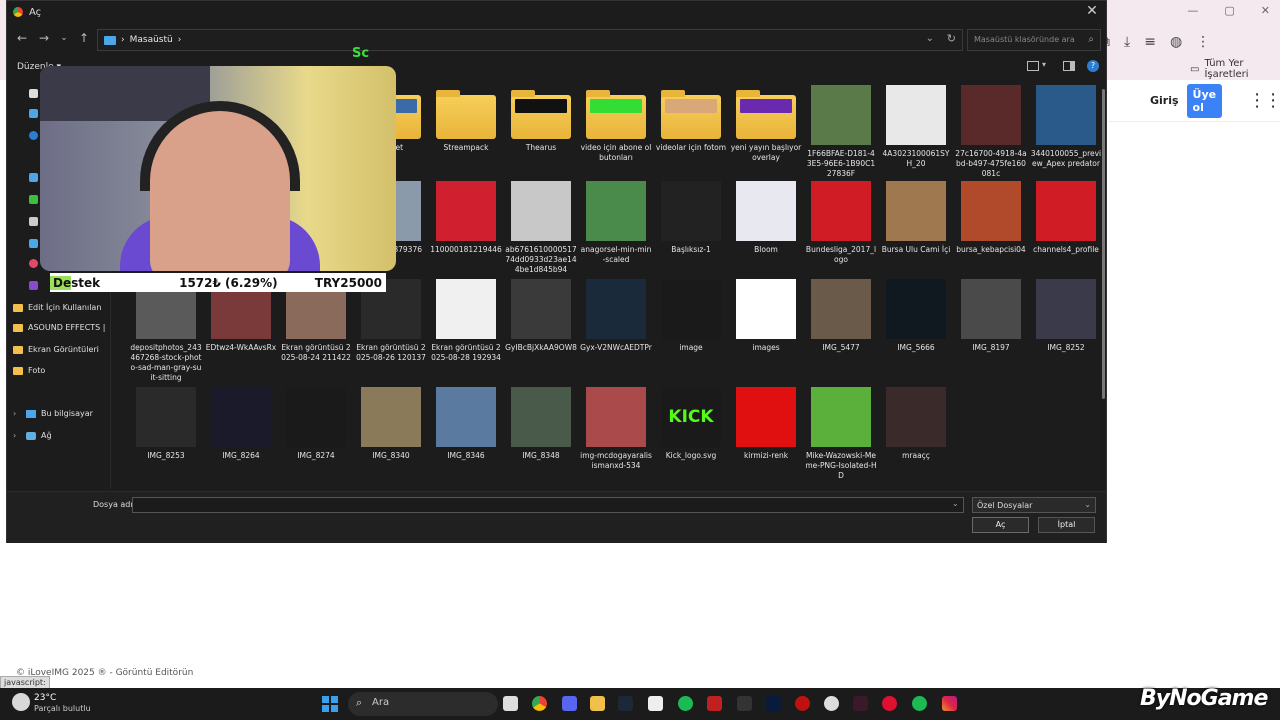  Describe the element at coordinates (541, 119) in the screenshot. I see `folder-item: Thearus` at that location.